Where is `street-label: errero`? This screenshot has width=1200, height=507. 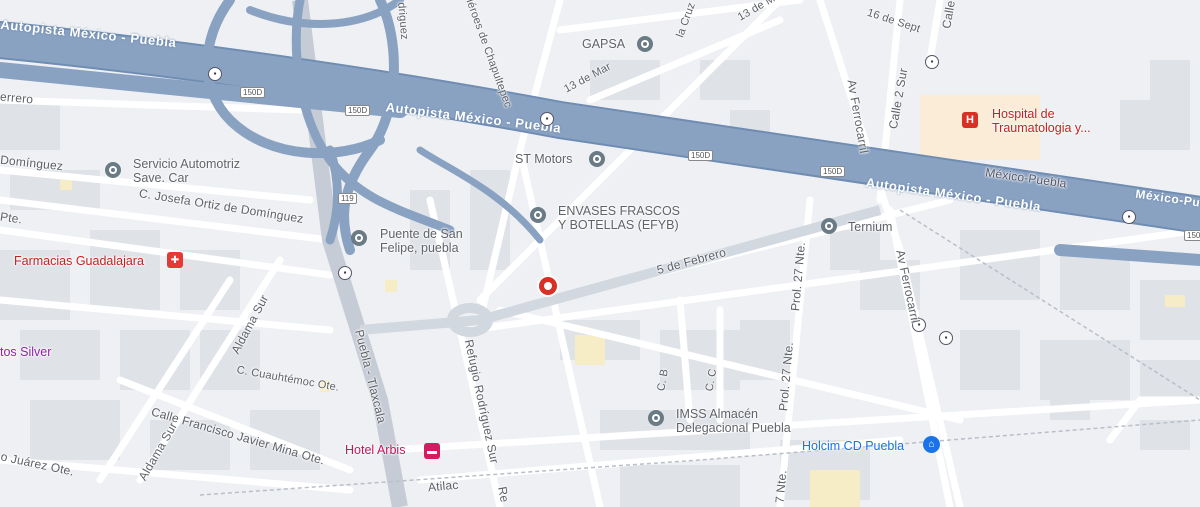
street-label: errero is located at coordinates (17, 98).